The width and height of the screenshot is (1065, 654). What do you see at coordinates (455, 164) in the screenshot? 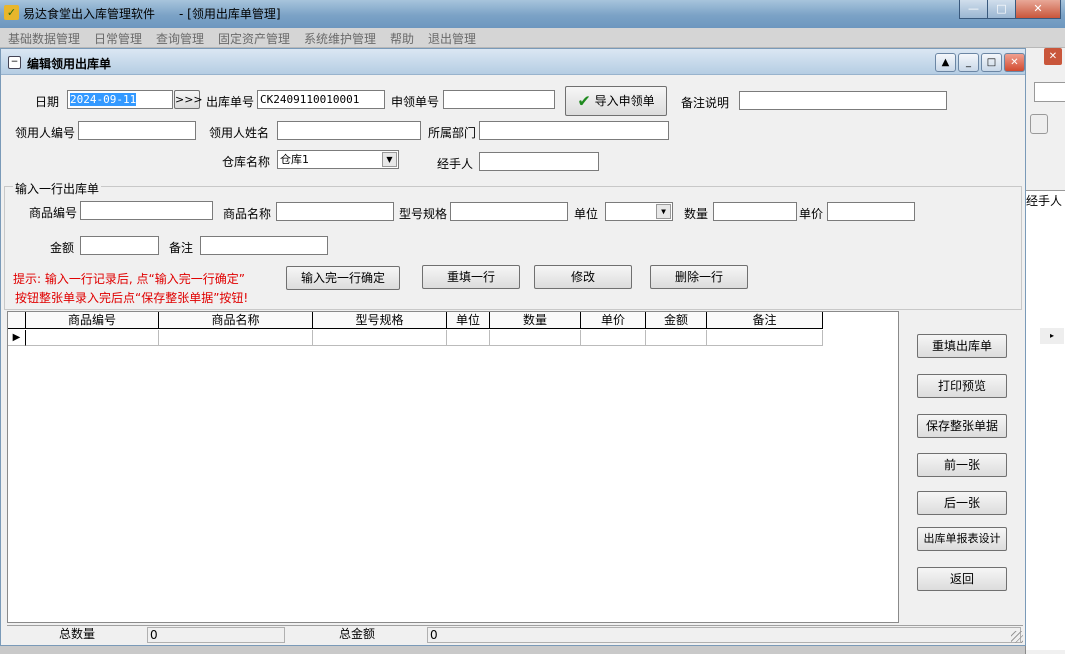
I see `handler-label: 经手人` at bounding box center [455, 164].